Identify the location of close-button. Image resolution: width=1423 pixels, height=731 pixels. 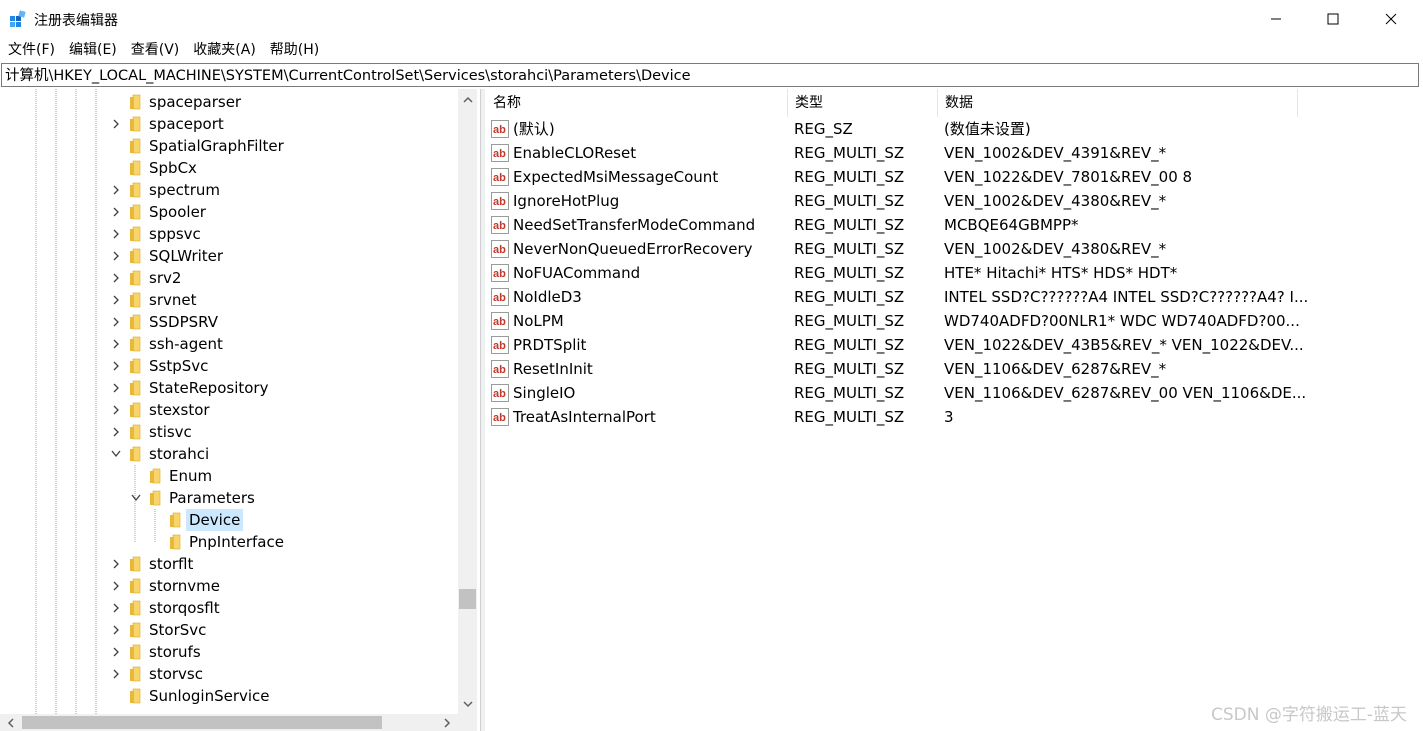
(1391, 19).